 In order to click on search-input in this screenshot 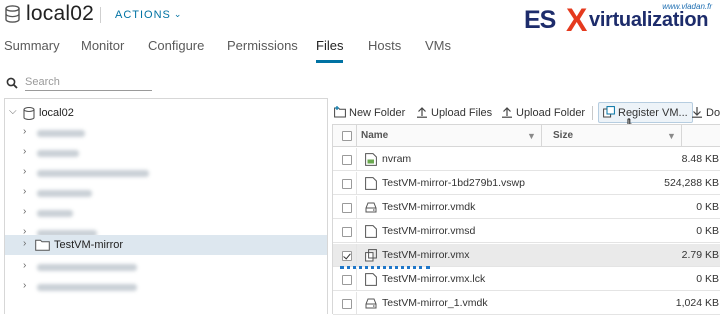, I will do `click(88, 82)`.